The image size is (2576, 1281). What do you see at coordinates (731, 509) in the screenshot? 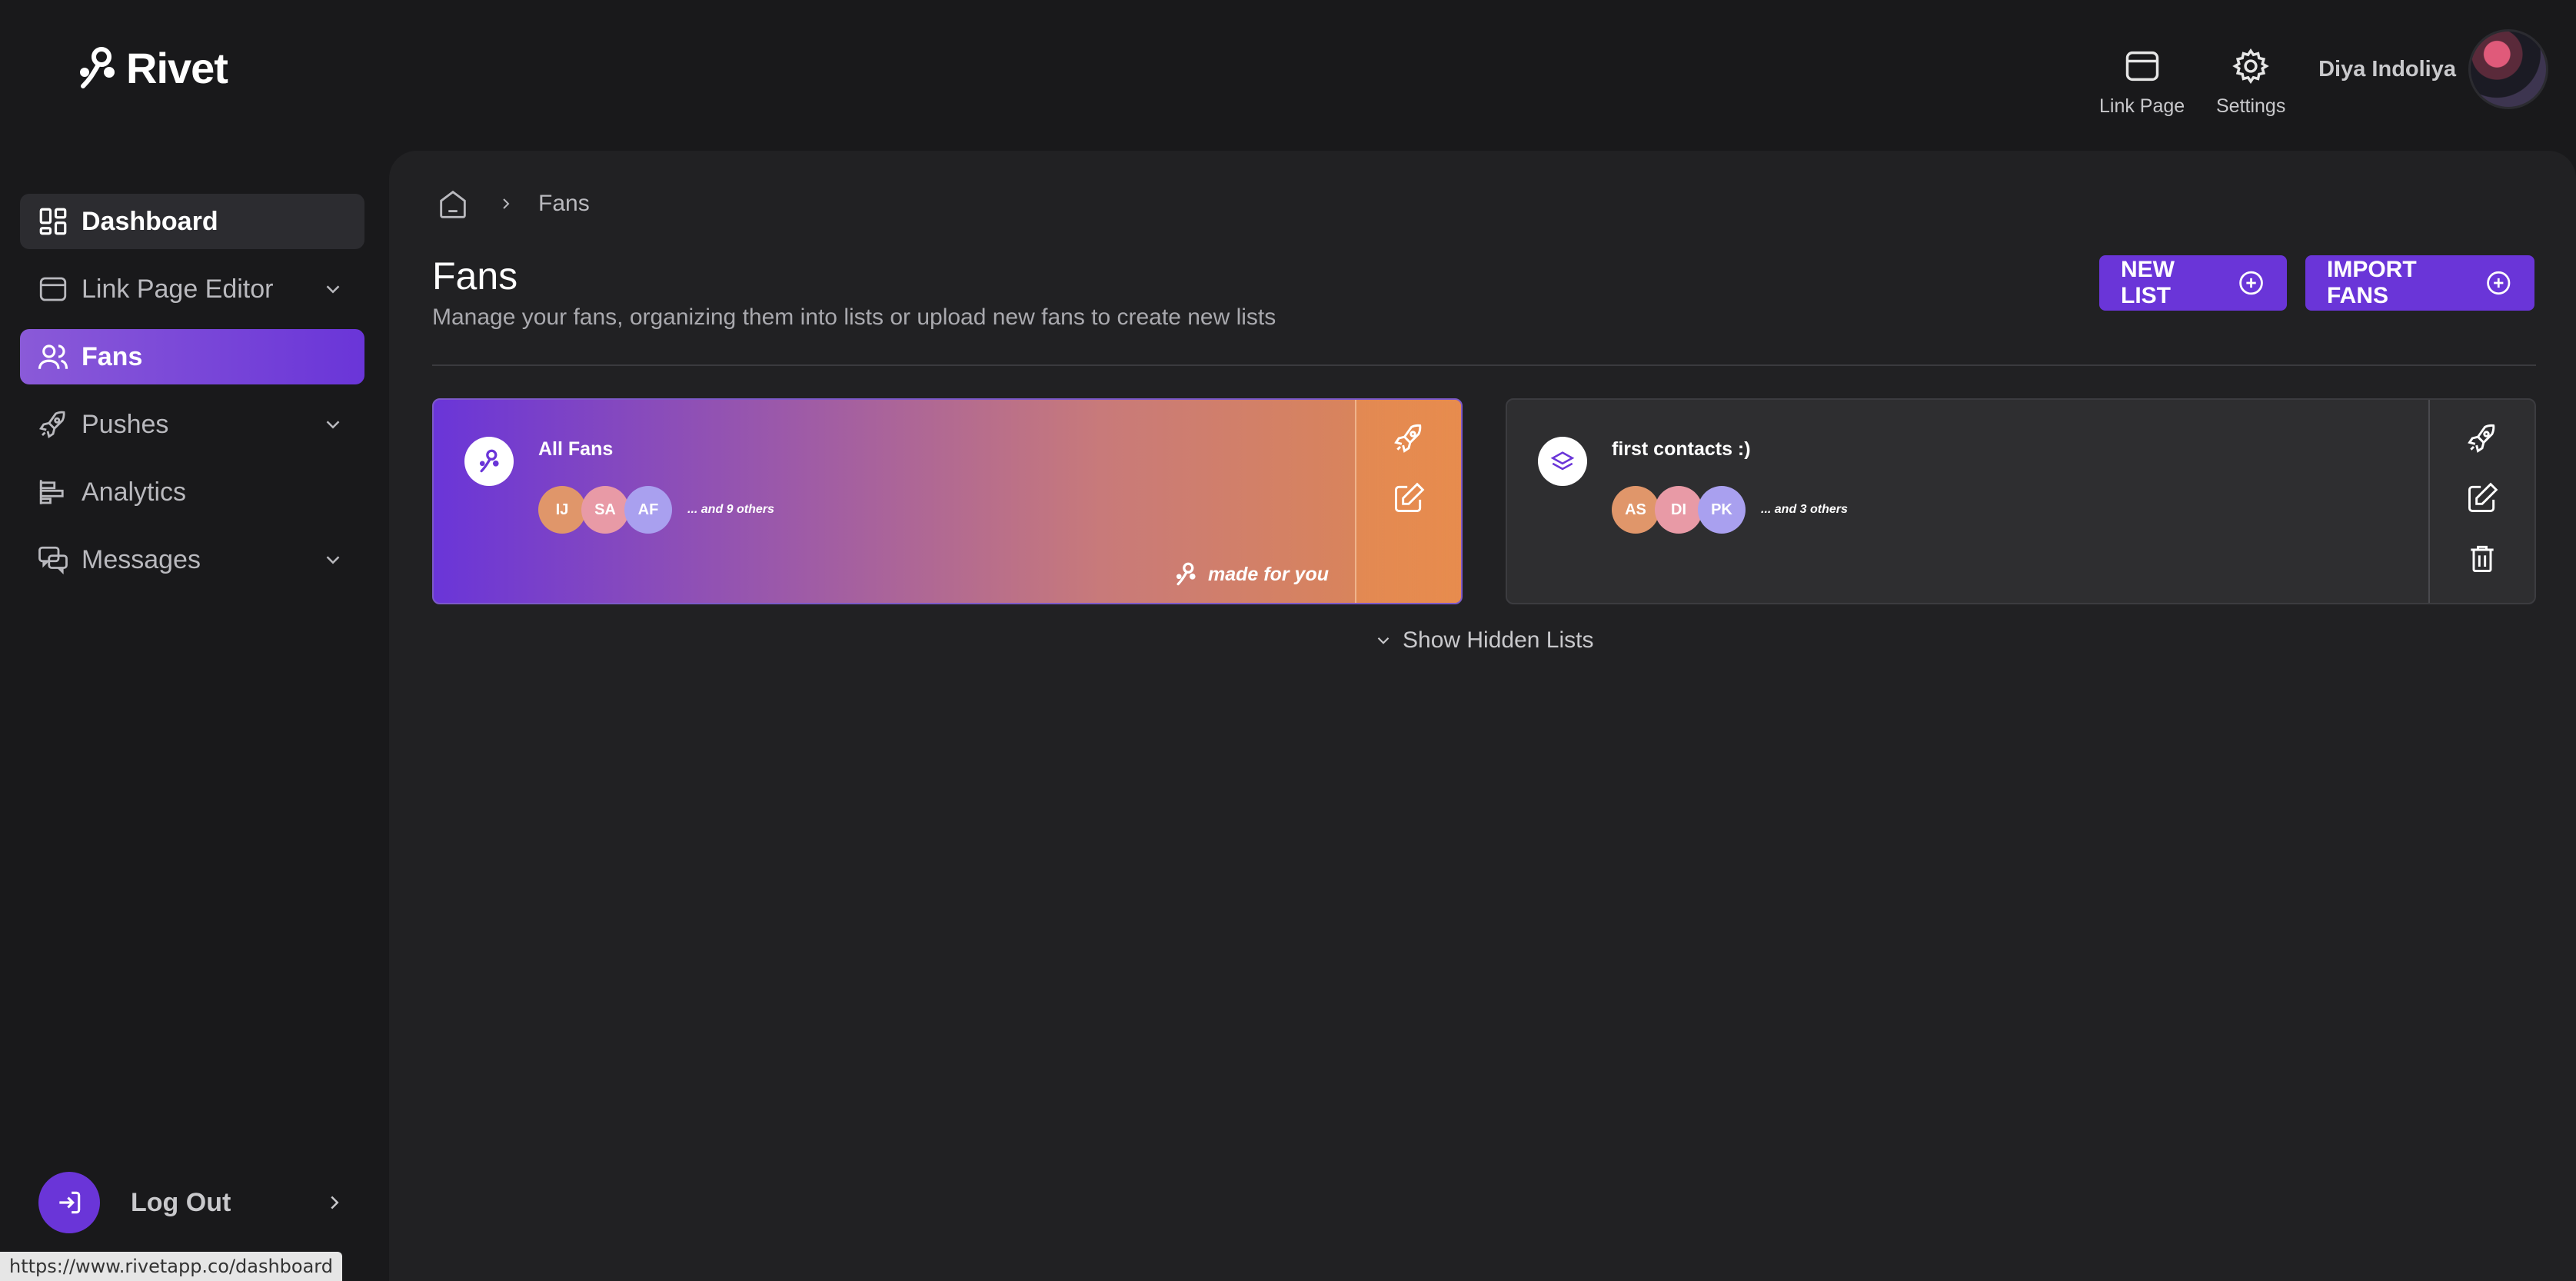
I see `others-count: ... and 9 others` at bounding box center [731, 509].